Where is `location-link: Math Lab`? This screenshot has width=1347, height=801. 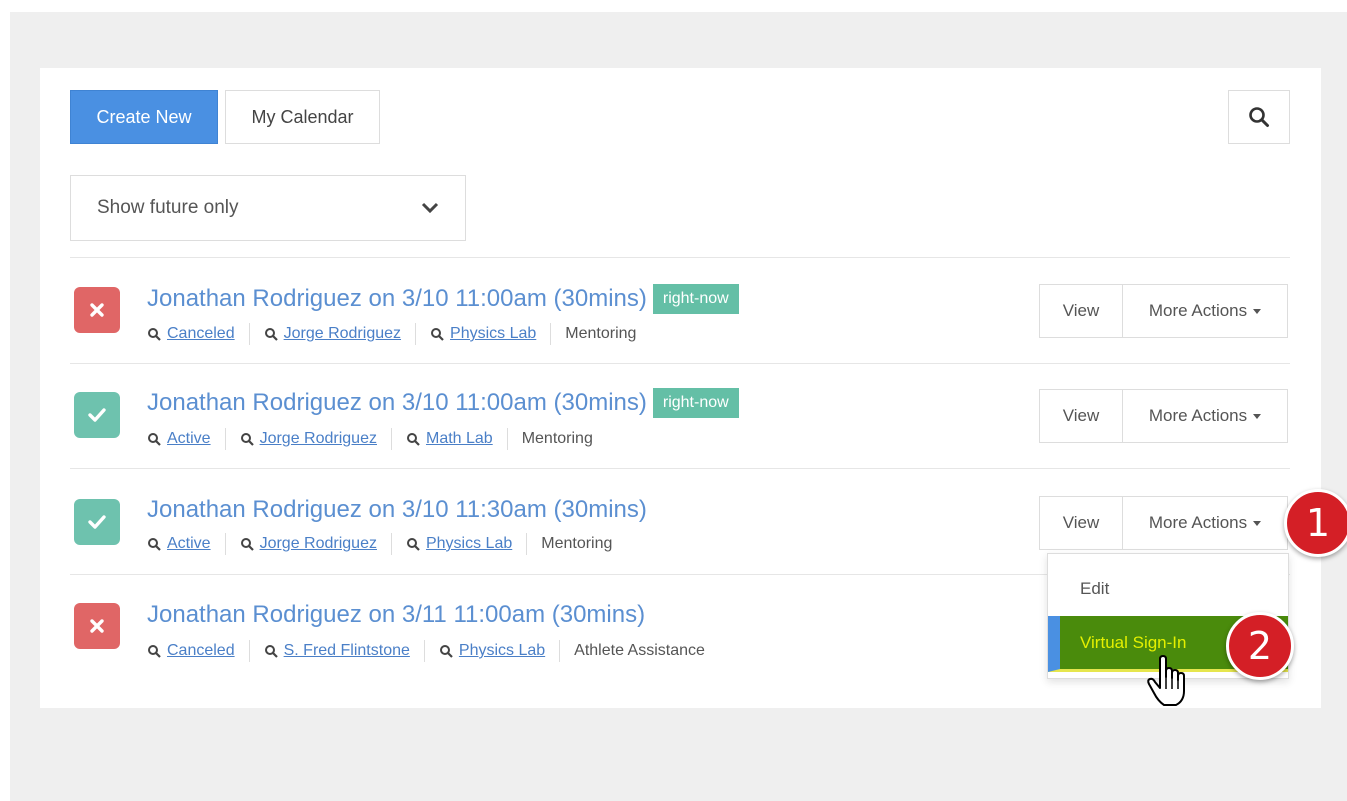 location-link: Math Lab is located at coordinates (459, 439).